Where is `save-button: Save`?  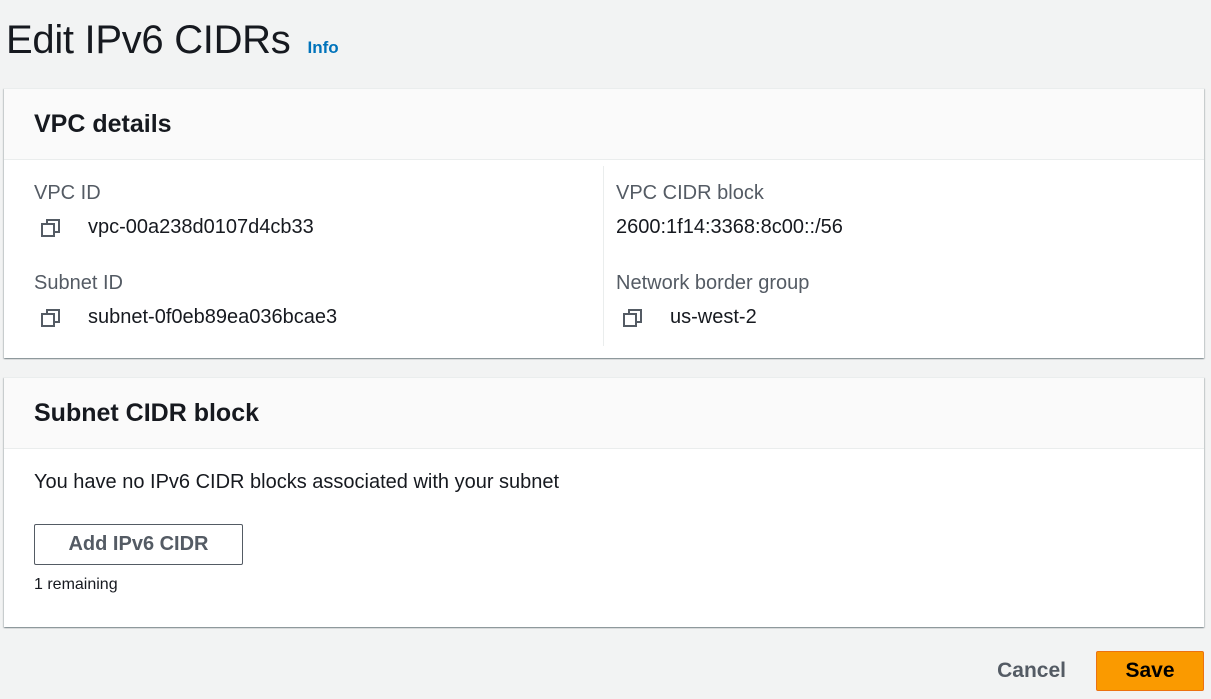
save-button: Save is located at coordinates (1150, 671).